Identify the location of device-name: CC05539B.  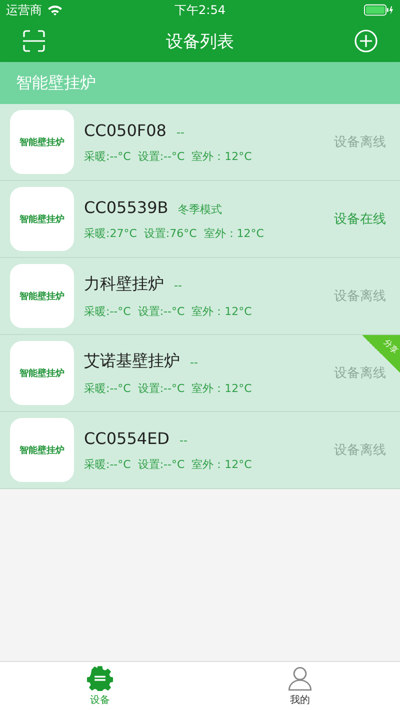
(126, 207).